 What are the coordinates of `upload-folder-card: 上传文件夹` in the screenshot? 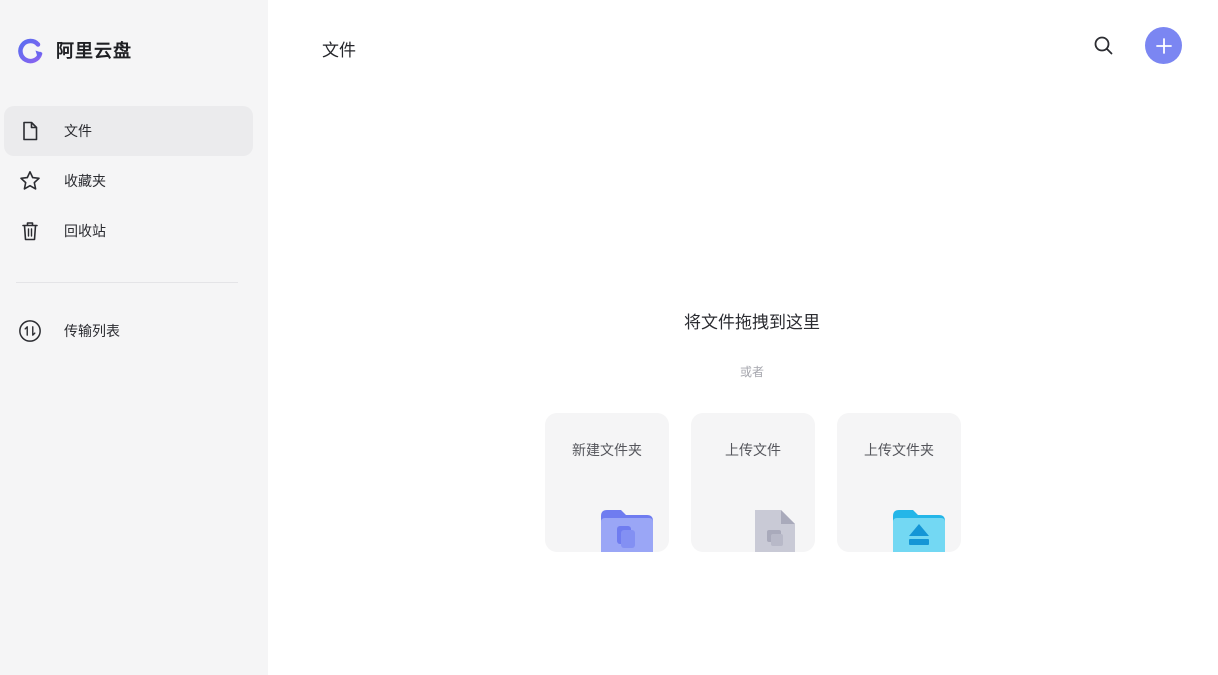 It's located at (899, 482).